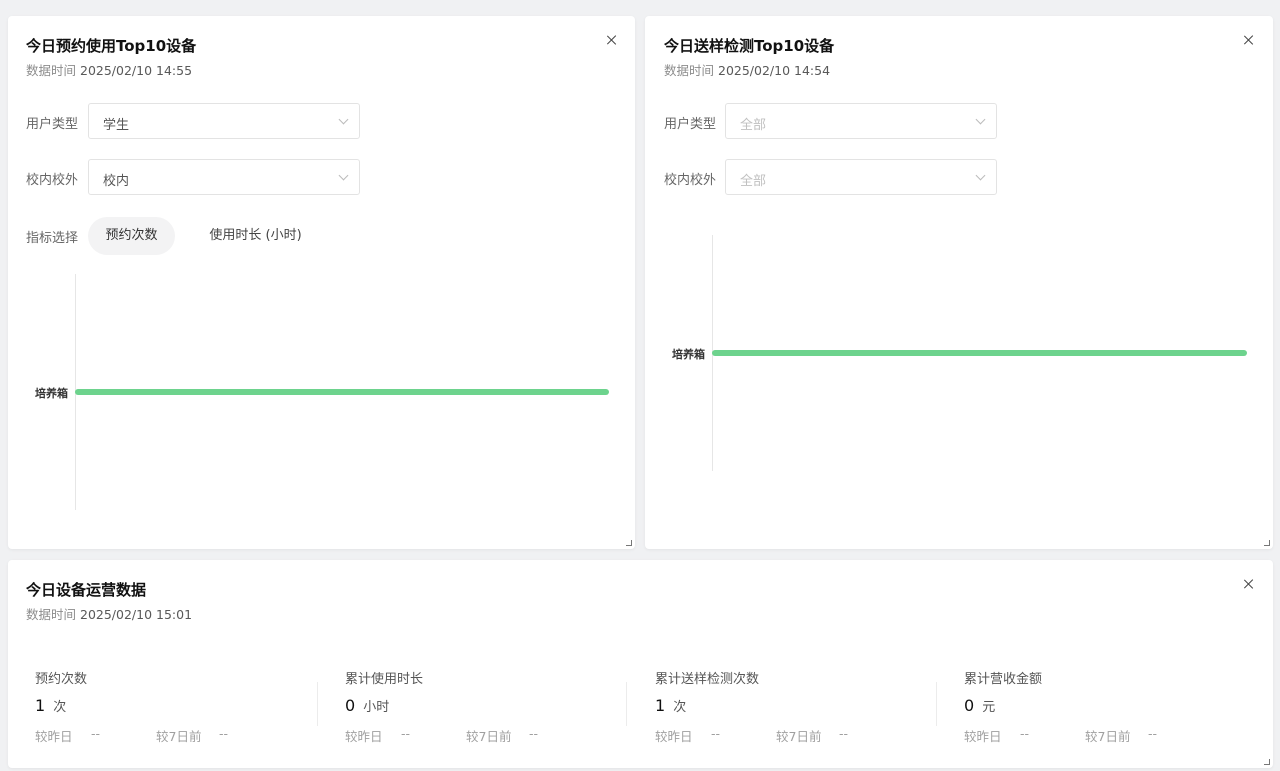 The width and height of the screenshot is (1280, 771). I want to click on stat-label: 累计送样检测次数, so click(707, 679).